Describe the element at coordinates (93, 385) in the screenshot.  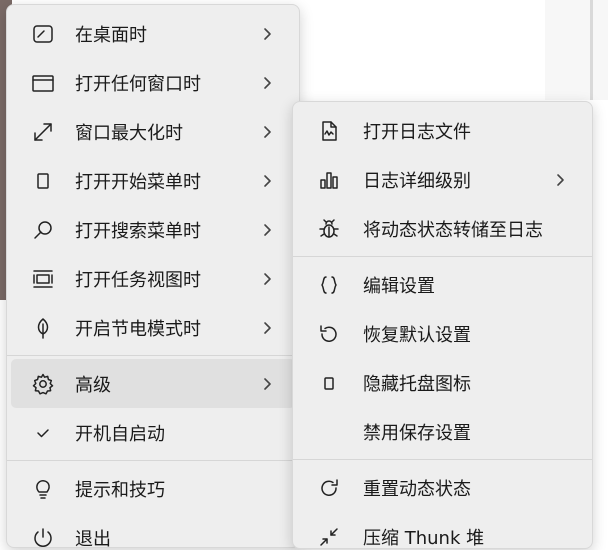
I see `menu-item-label: 高级` at that location.